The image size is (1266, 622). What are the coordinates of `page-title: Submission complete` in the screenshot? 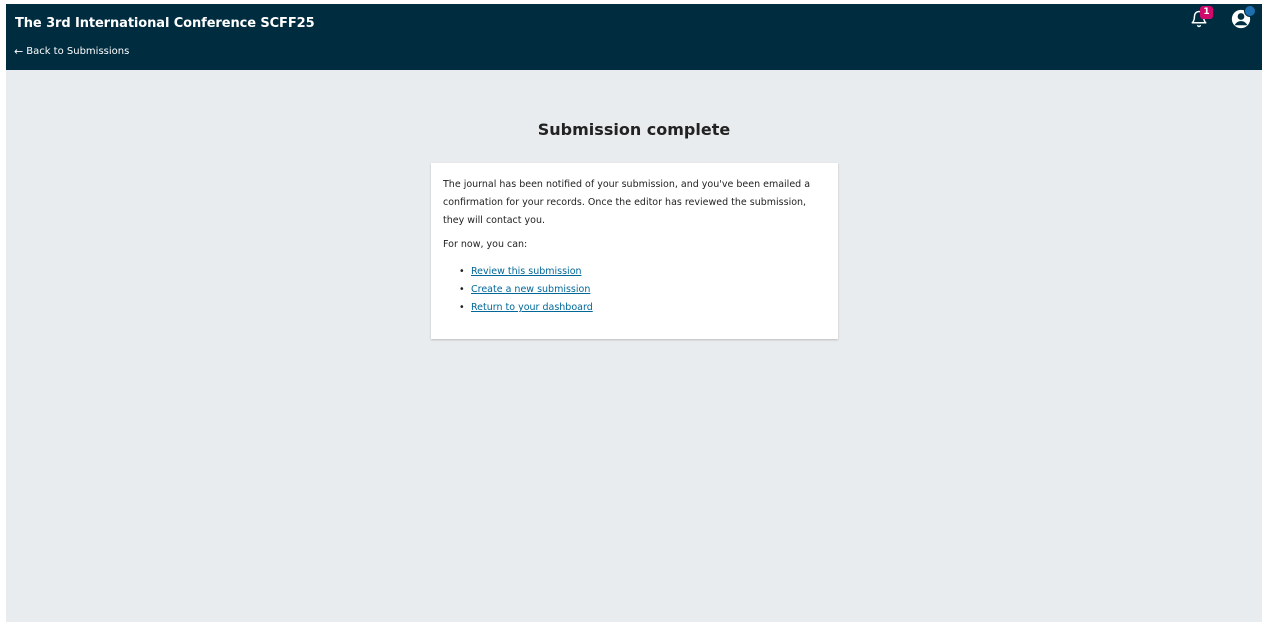 It's located at (634, 129).